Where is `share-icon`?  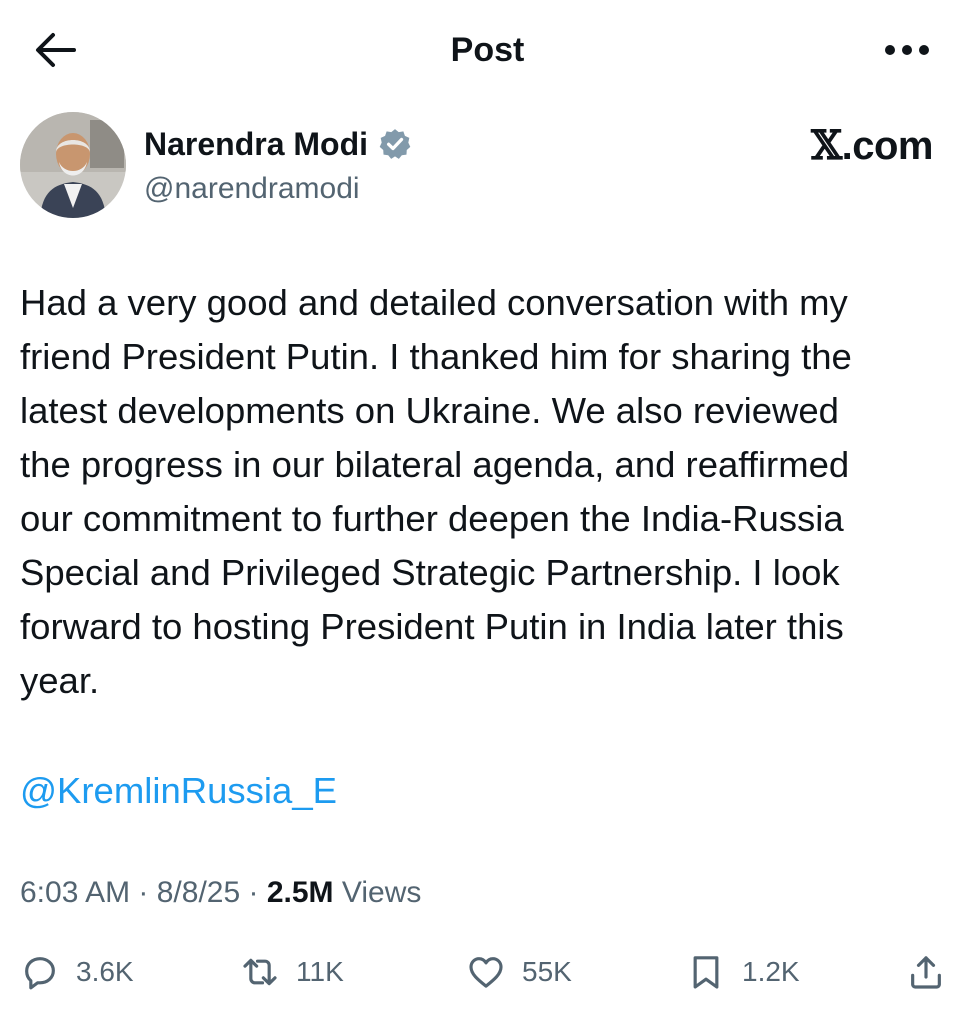 share-icon is located at coordinates (926, 972).